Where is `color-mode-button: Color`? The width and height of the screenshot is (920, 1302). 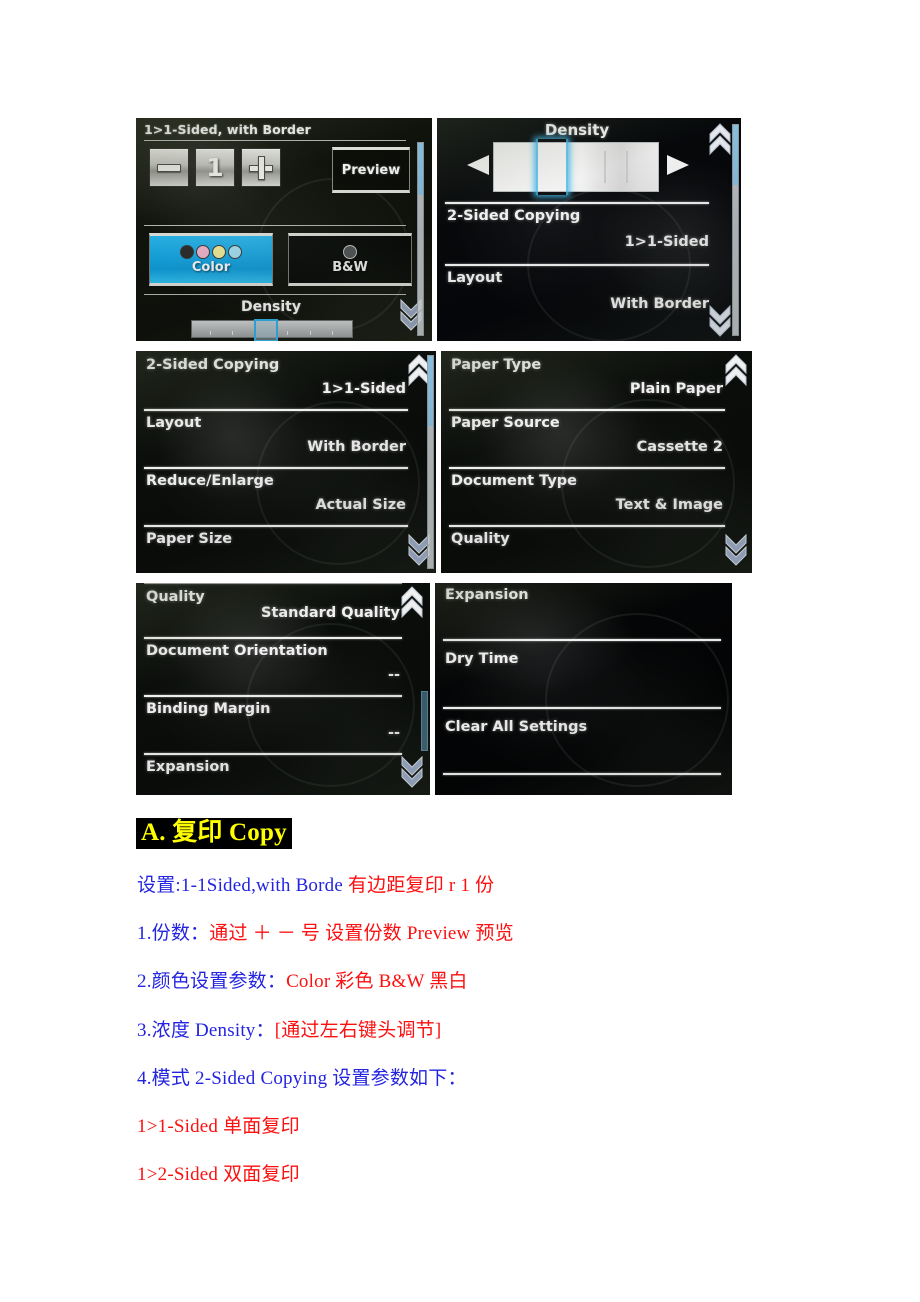
color-mode-button: Color is located at coordinates (211, 259).